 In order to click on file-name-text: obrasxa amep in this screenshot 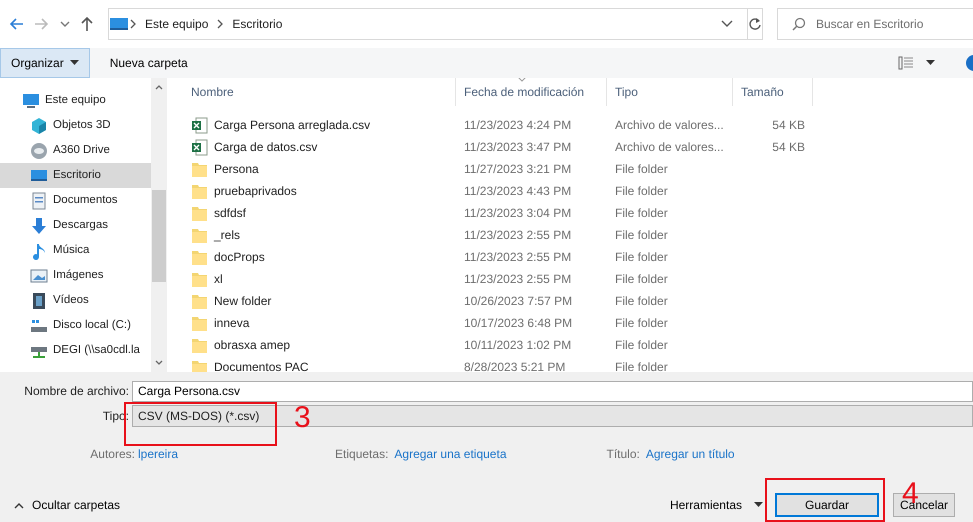, I will do `click(252, 345)`.